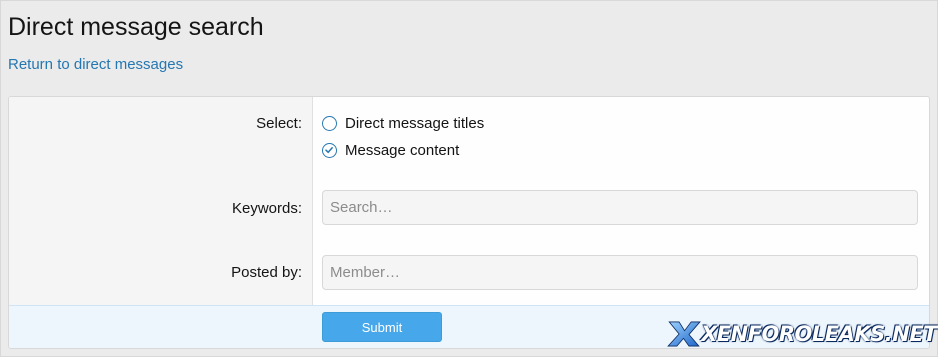  Describe the element at coordinates (382, 327) in the screenshot. I see `submit-button: Submit` at that location.